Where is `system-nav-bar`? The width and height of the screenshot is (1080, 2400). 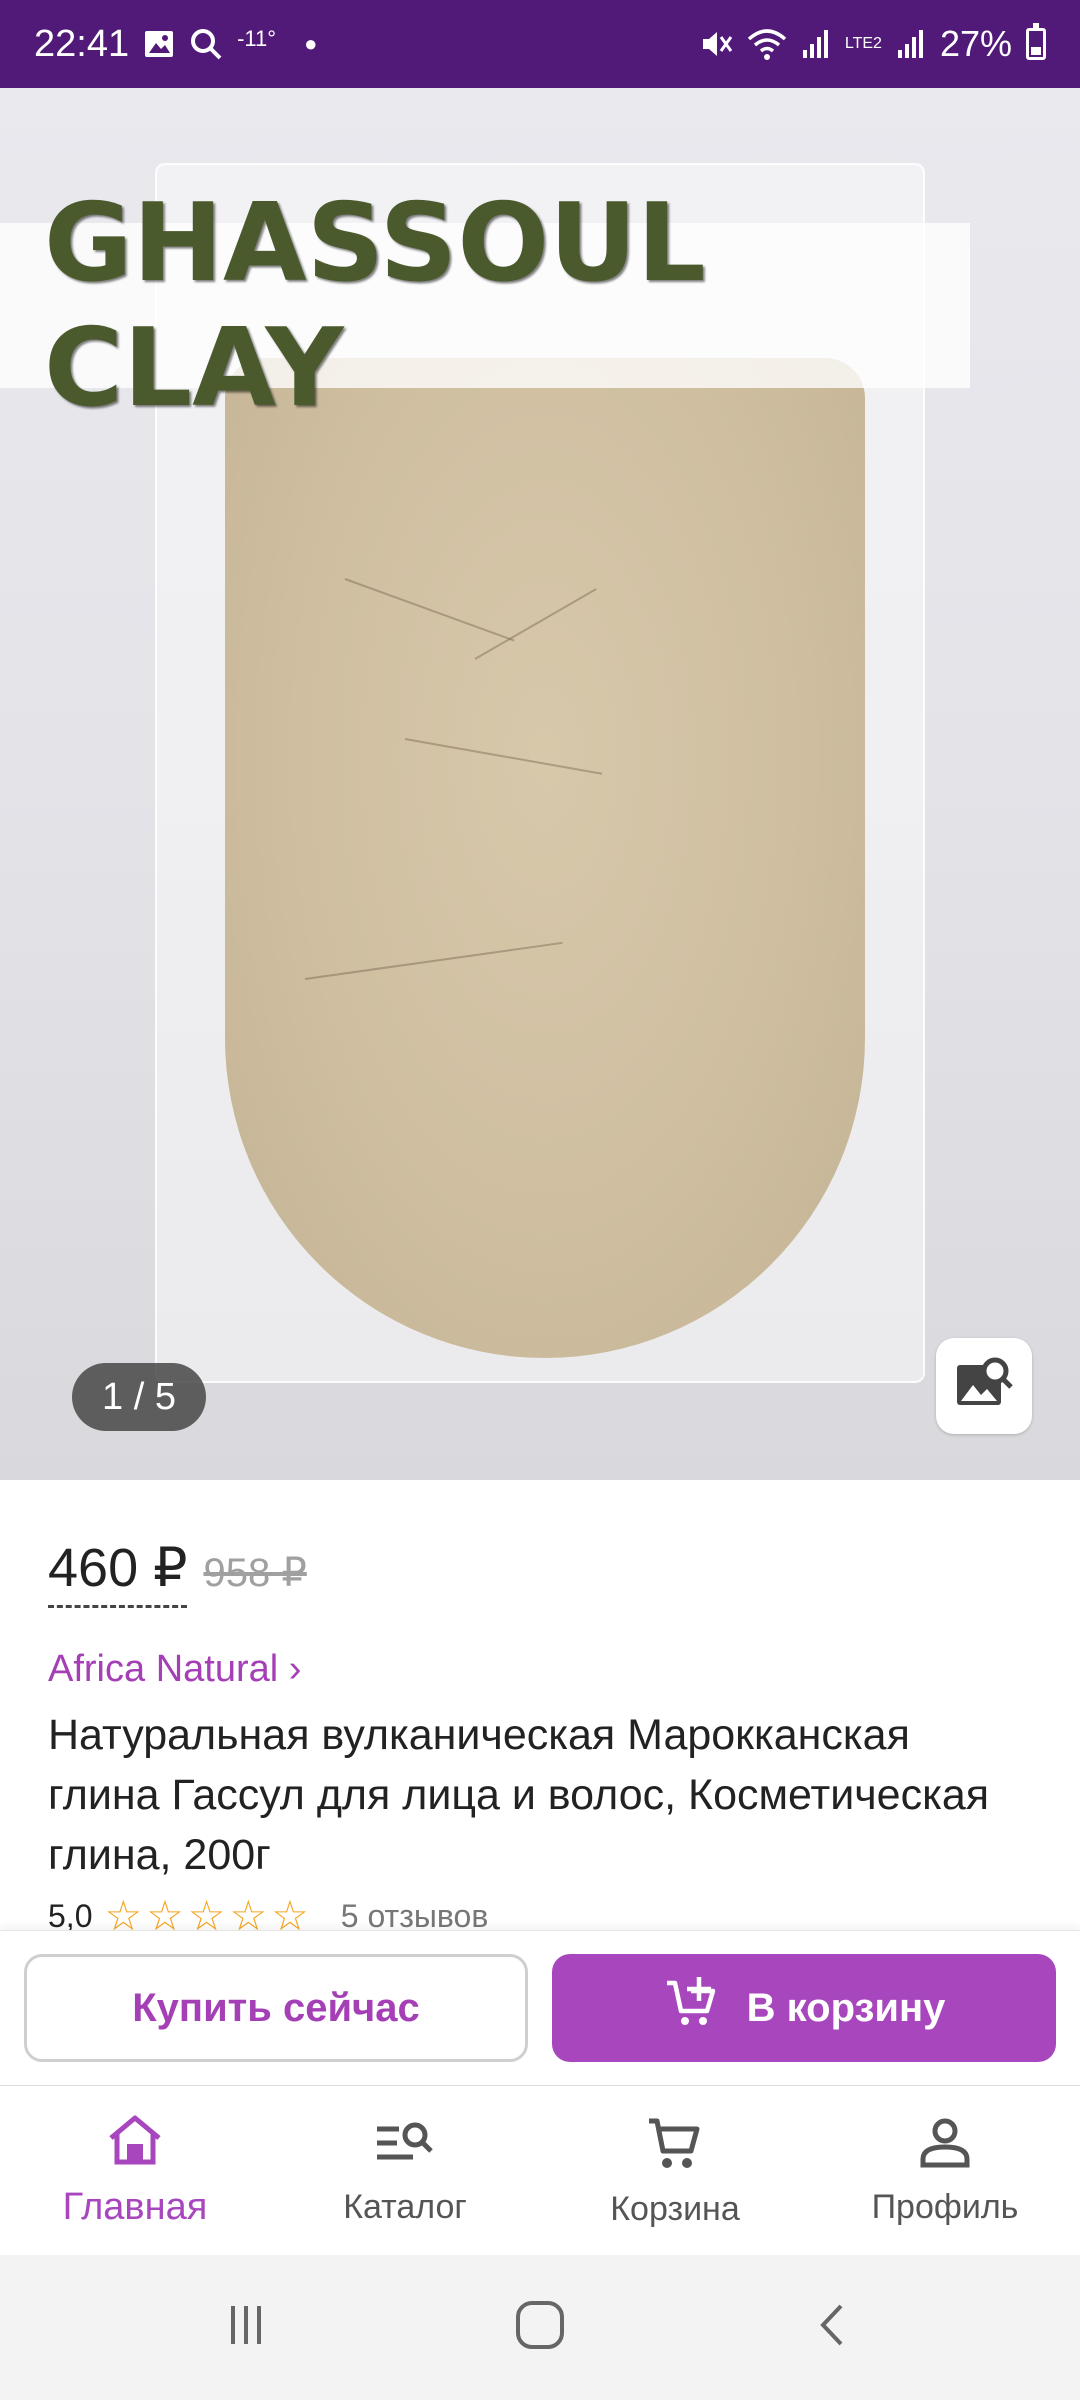 system-nav-bar is located at coordinates (540, 2327).